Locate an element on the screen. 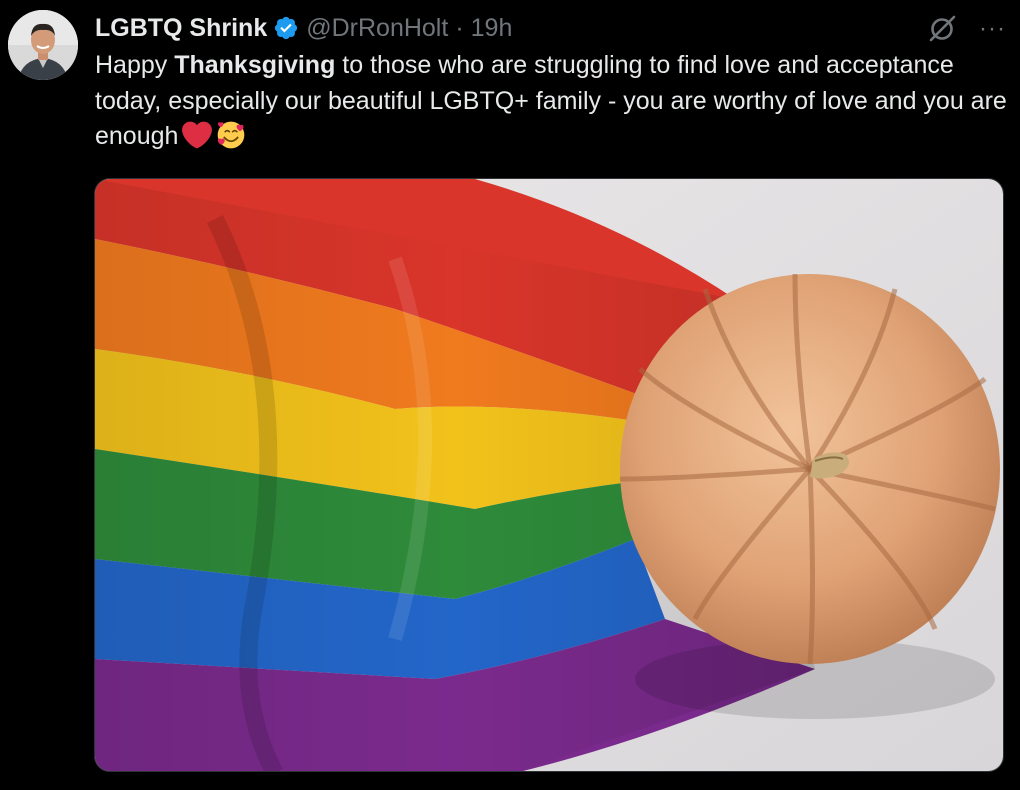 The width and height of the screenshot is (1020, 790). tweet-text-part1: Happy is located at coordinates (135, 65).